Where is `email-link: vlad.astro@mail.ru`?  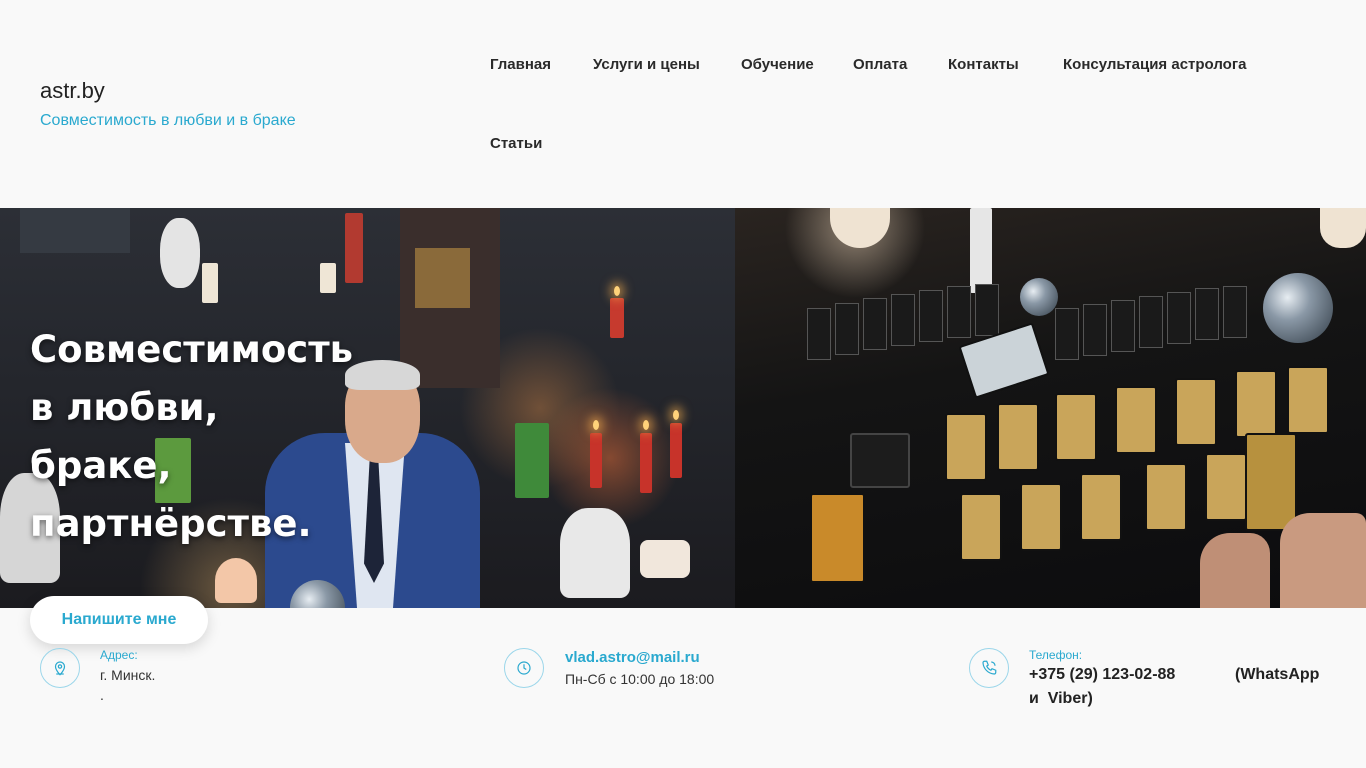
email-link: vlad.astro@mail.ru is located at coordinates (639, 657).